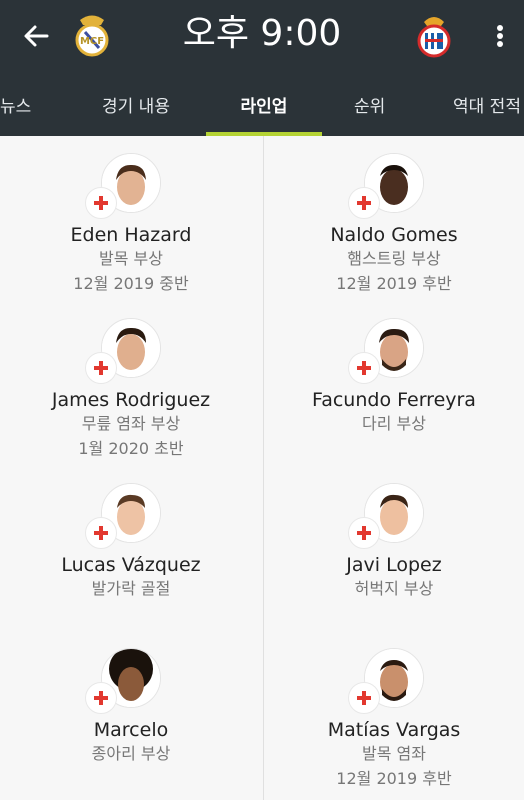  Describe the element at coordinates (15, 111) in the screenshot. I see `tab-news: 뉴스` at that location.